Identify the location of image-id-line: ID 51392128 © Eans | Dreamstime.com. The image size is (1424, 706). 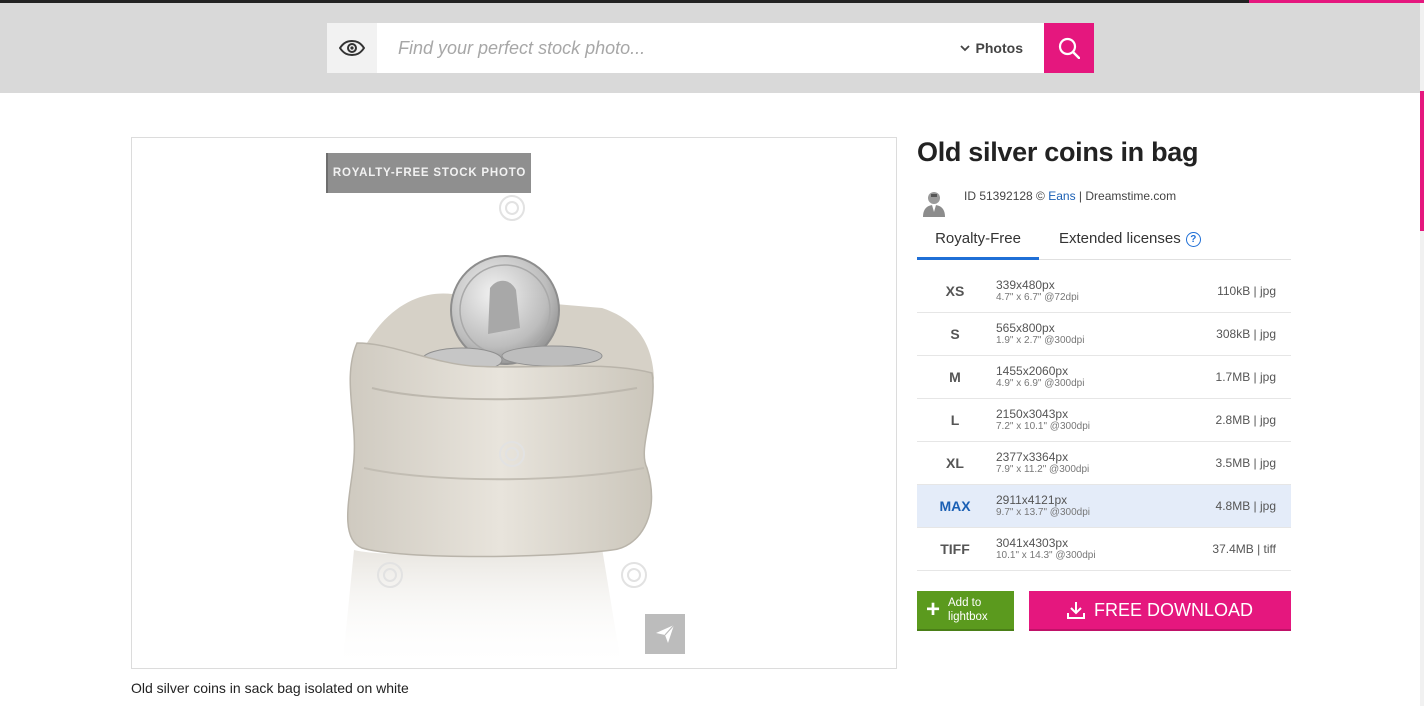
(1070, 196).